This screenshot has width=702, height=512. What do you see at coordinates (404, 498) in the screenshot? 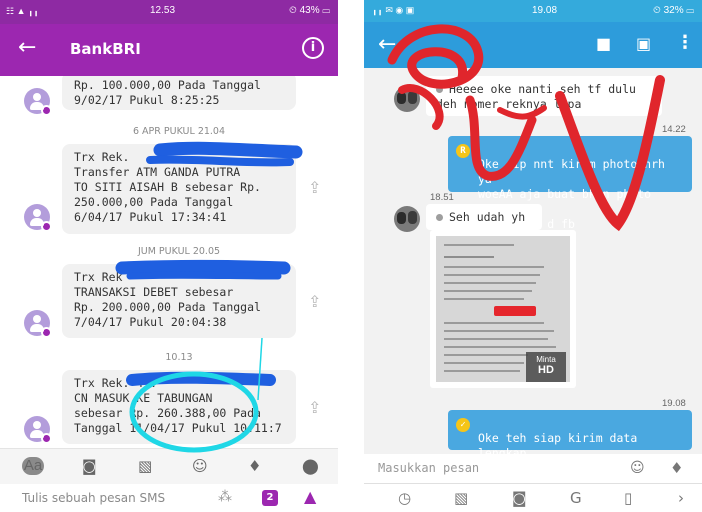
I see `timer-icon: ◷` at bounding box center [404, 498].